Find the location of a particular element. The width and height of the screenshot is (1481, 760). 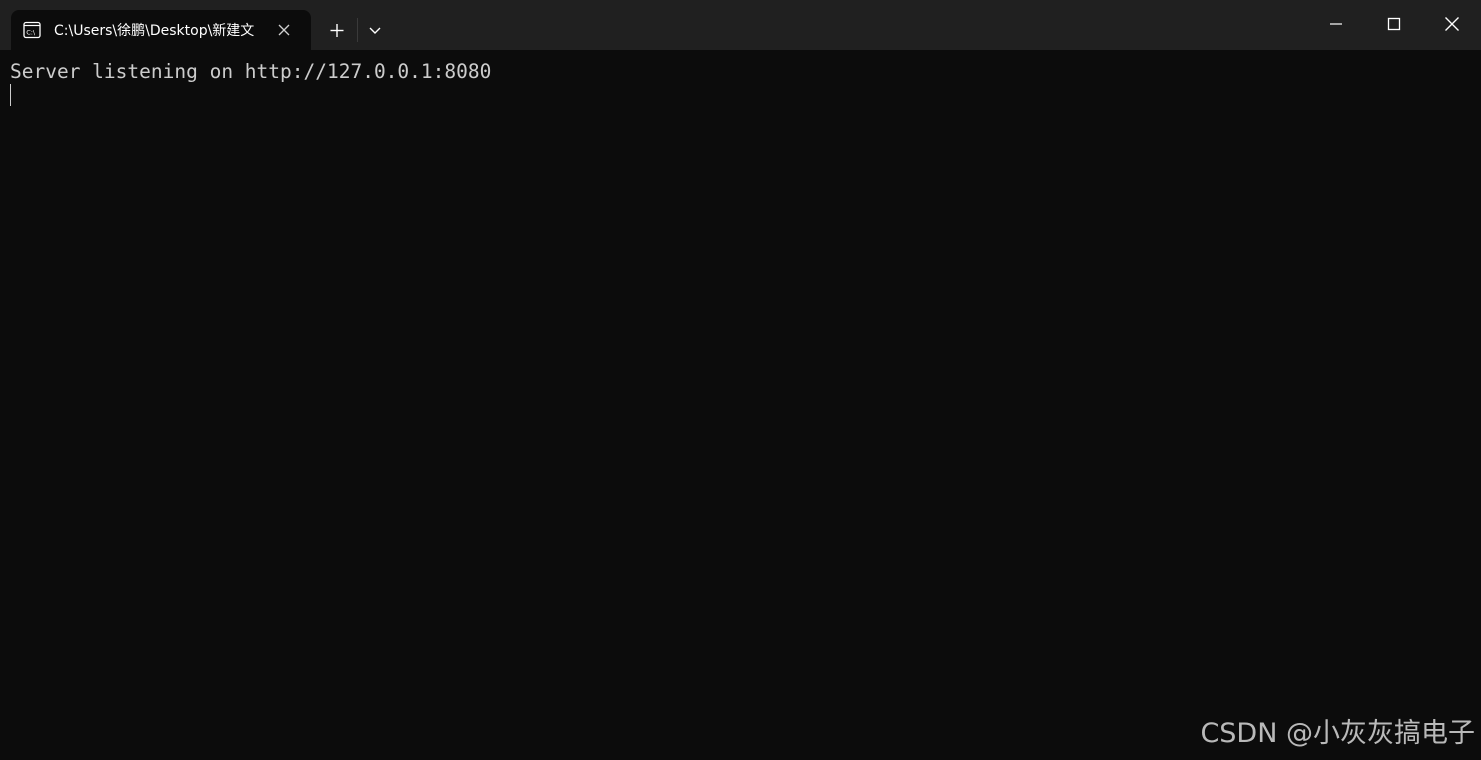

maximize-button is located at coordinates (1394, 24).